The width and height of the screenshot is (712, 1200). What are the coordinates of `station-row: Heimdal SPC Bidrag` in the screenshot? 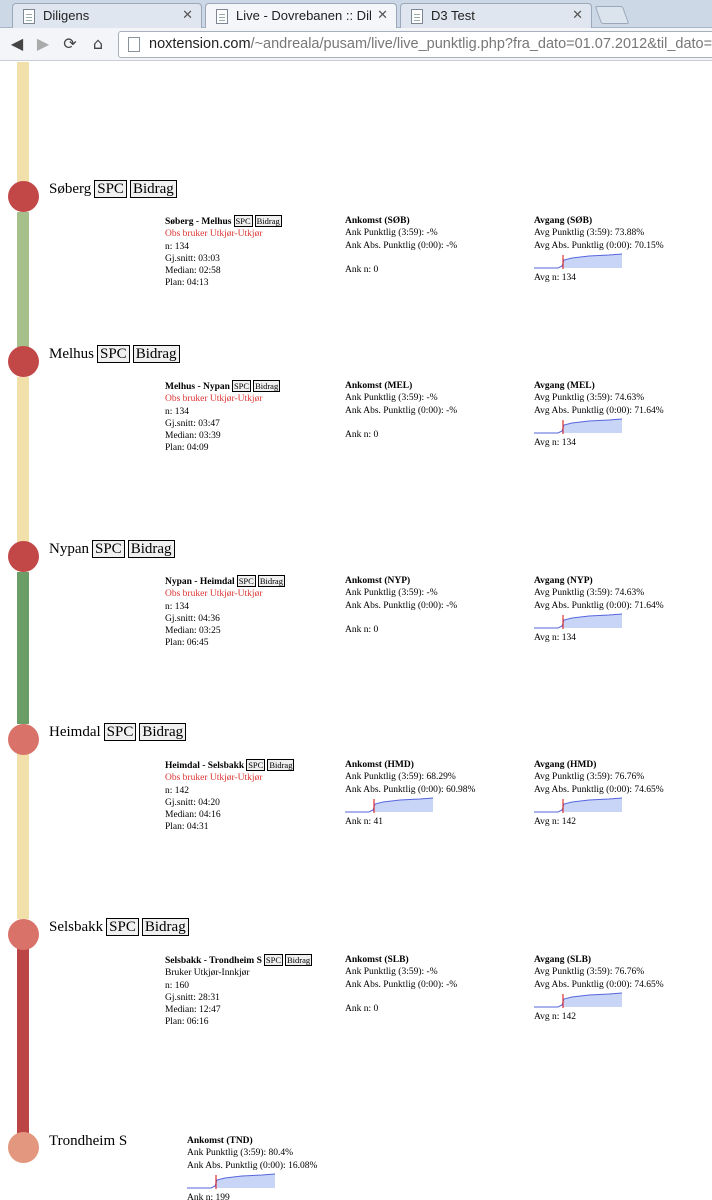 It's located at (118, 732).